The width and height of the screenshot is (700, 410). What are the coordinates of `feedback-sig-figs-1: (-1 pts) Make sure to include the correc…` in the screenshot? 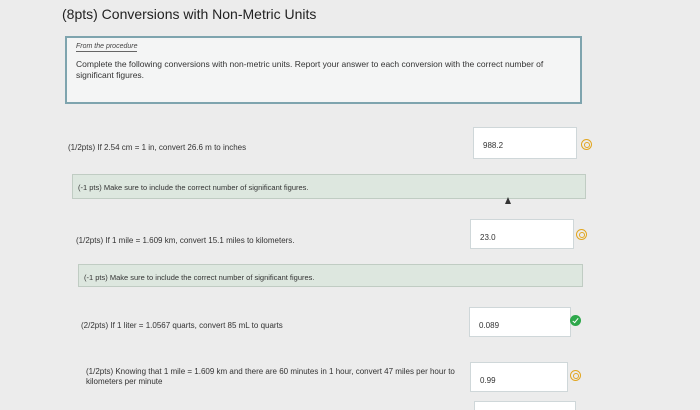 It's located at (329, 186).